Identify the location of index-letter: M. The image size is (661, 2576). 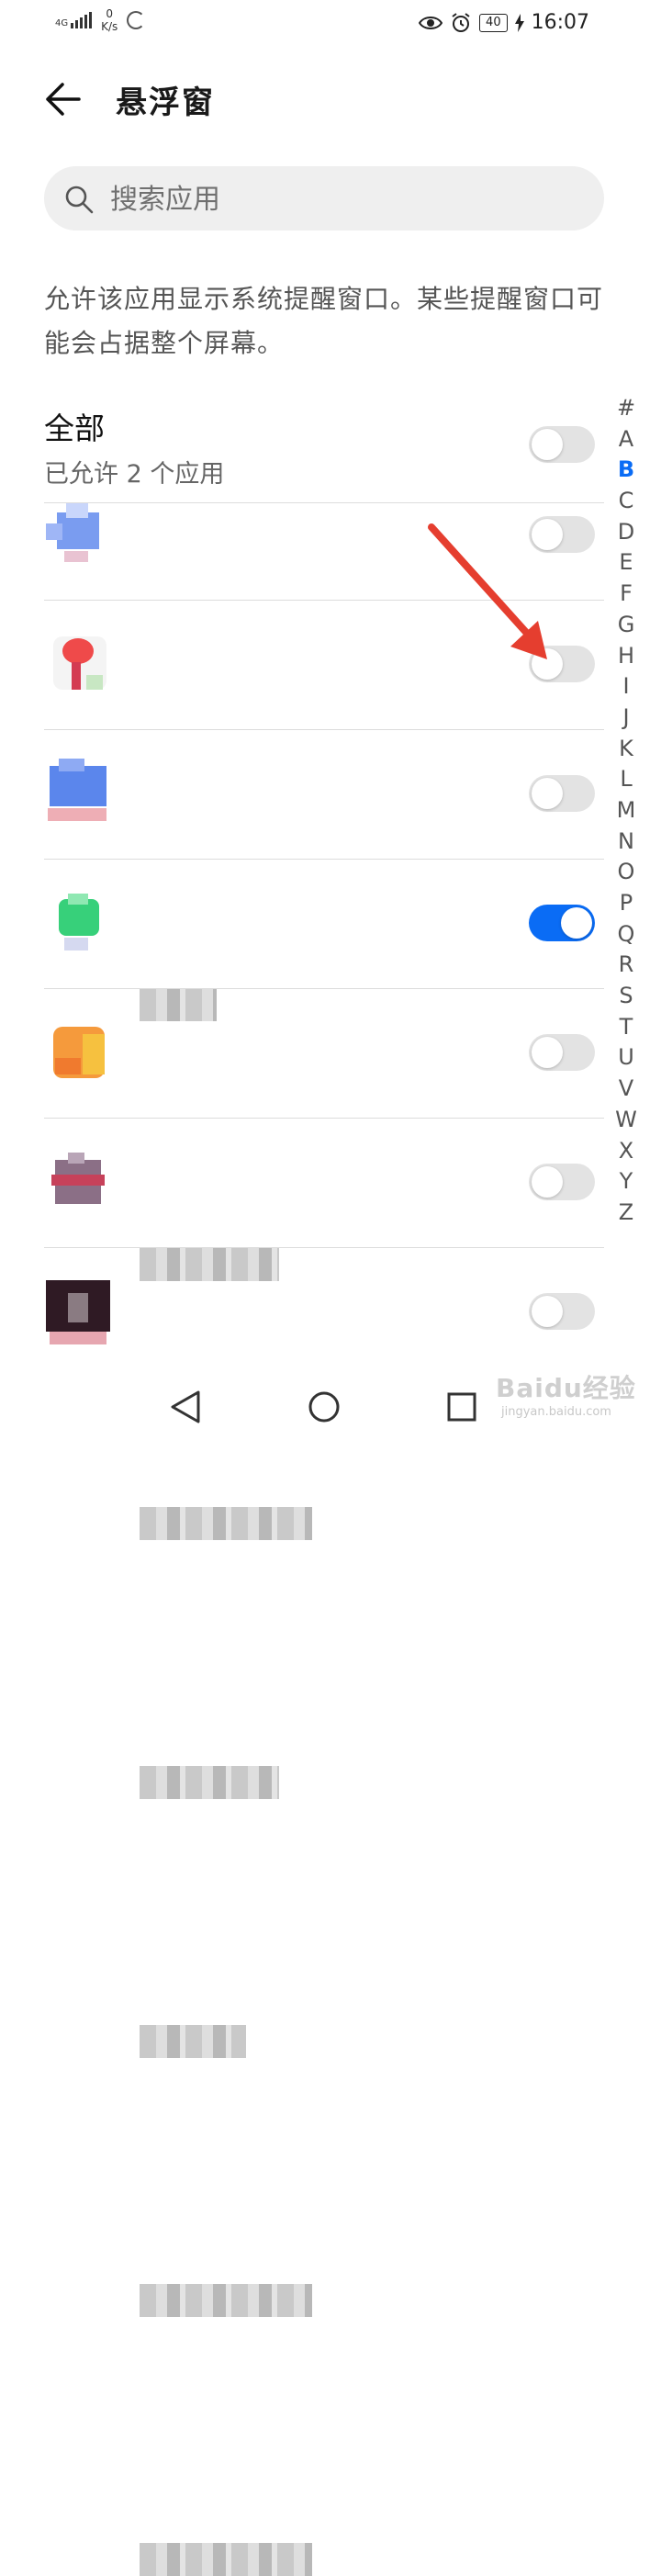
(626, 811).